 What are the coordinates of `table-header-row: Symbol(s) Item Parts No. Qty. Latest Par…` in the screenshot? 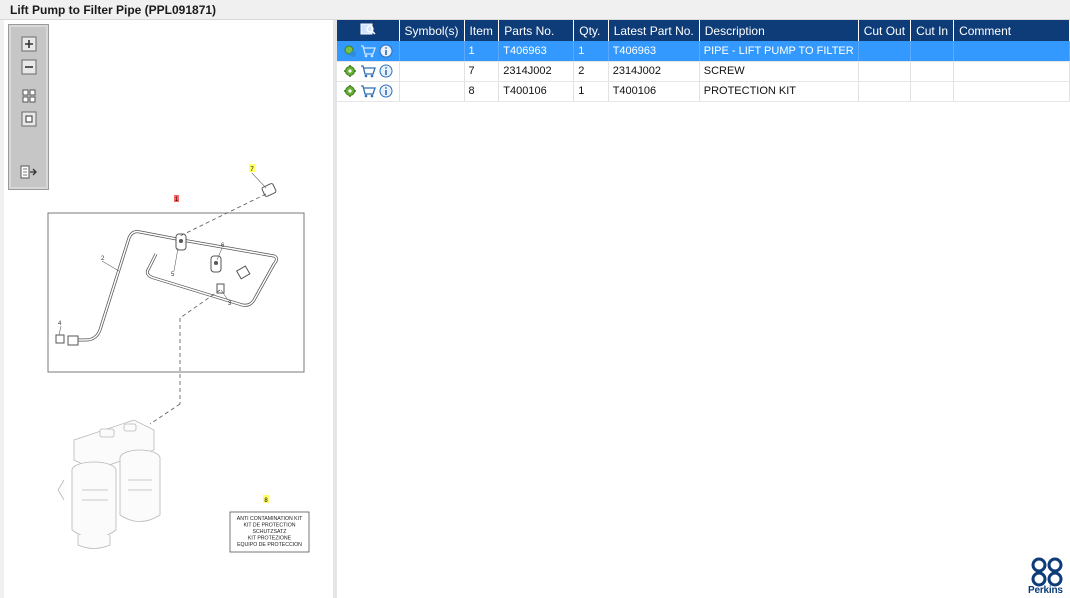 It's located at (703, 30).